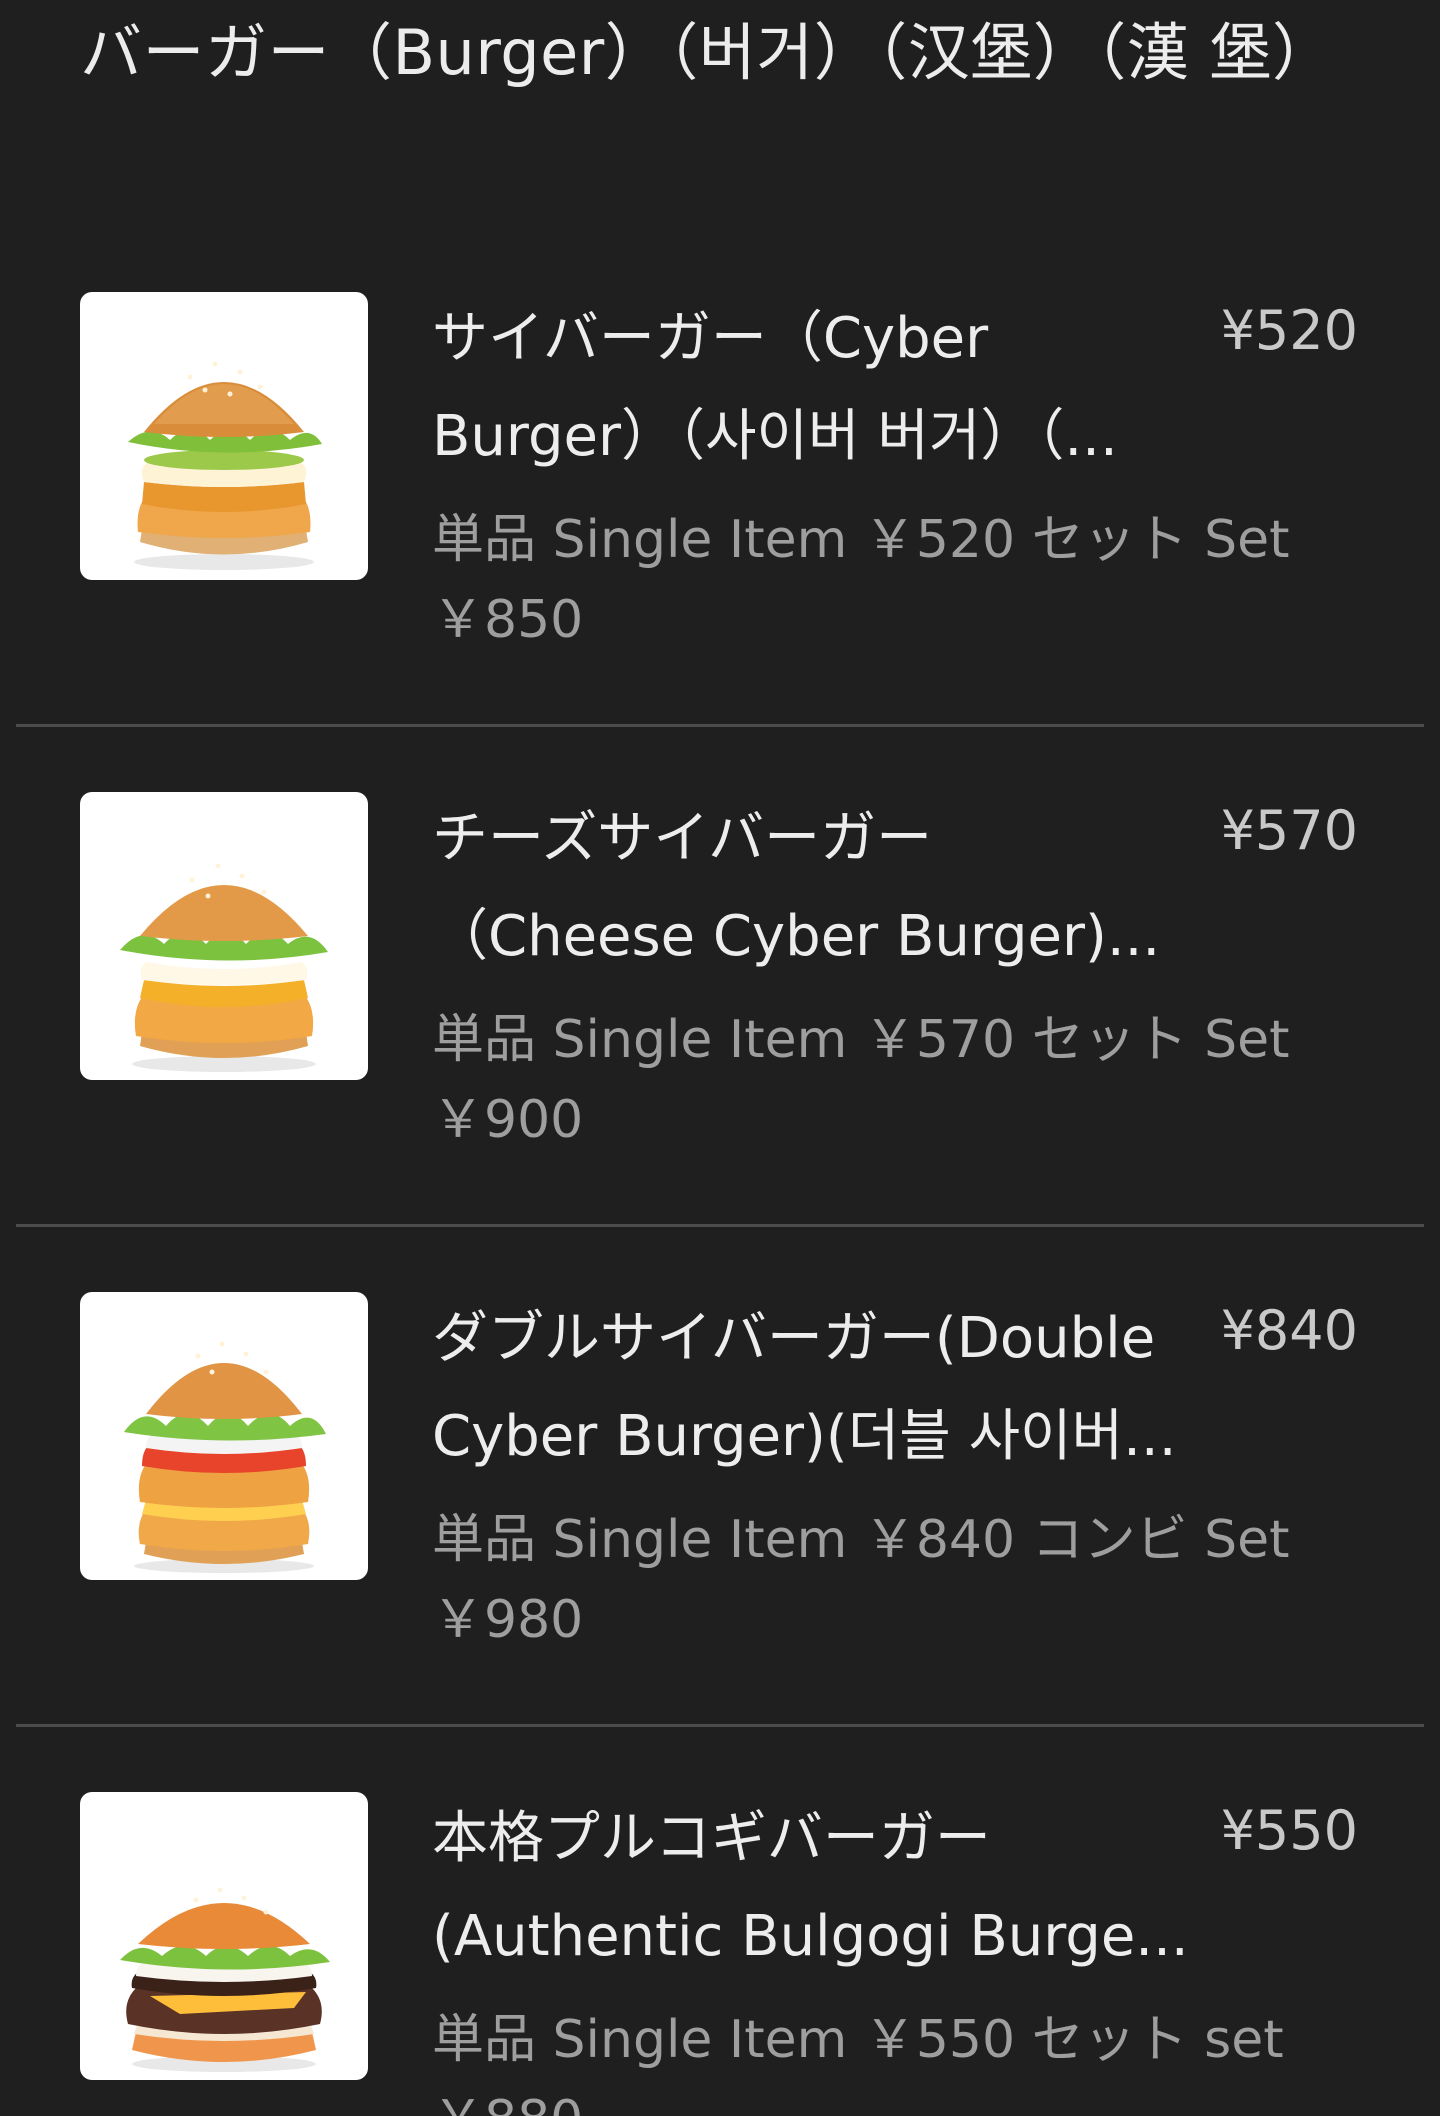 The image size is (1440, 2116). I want to click on double-burger-photo-icon, so click(224, 1436).